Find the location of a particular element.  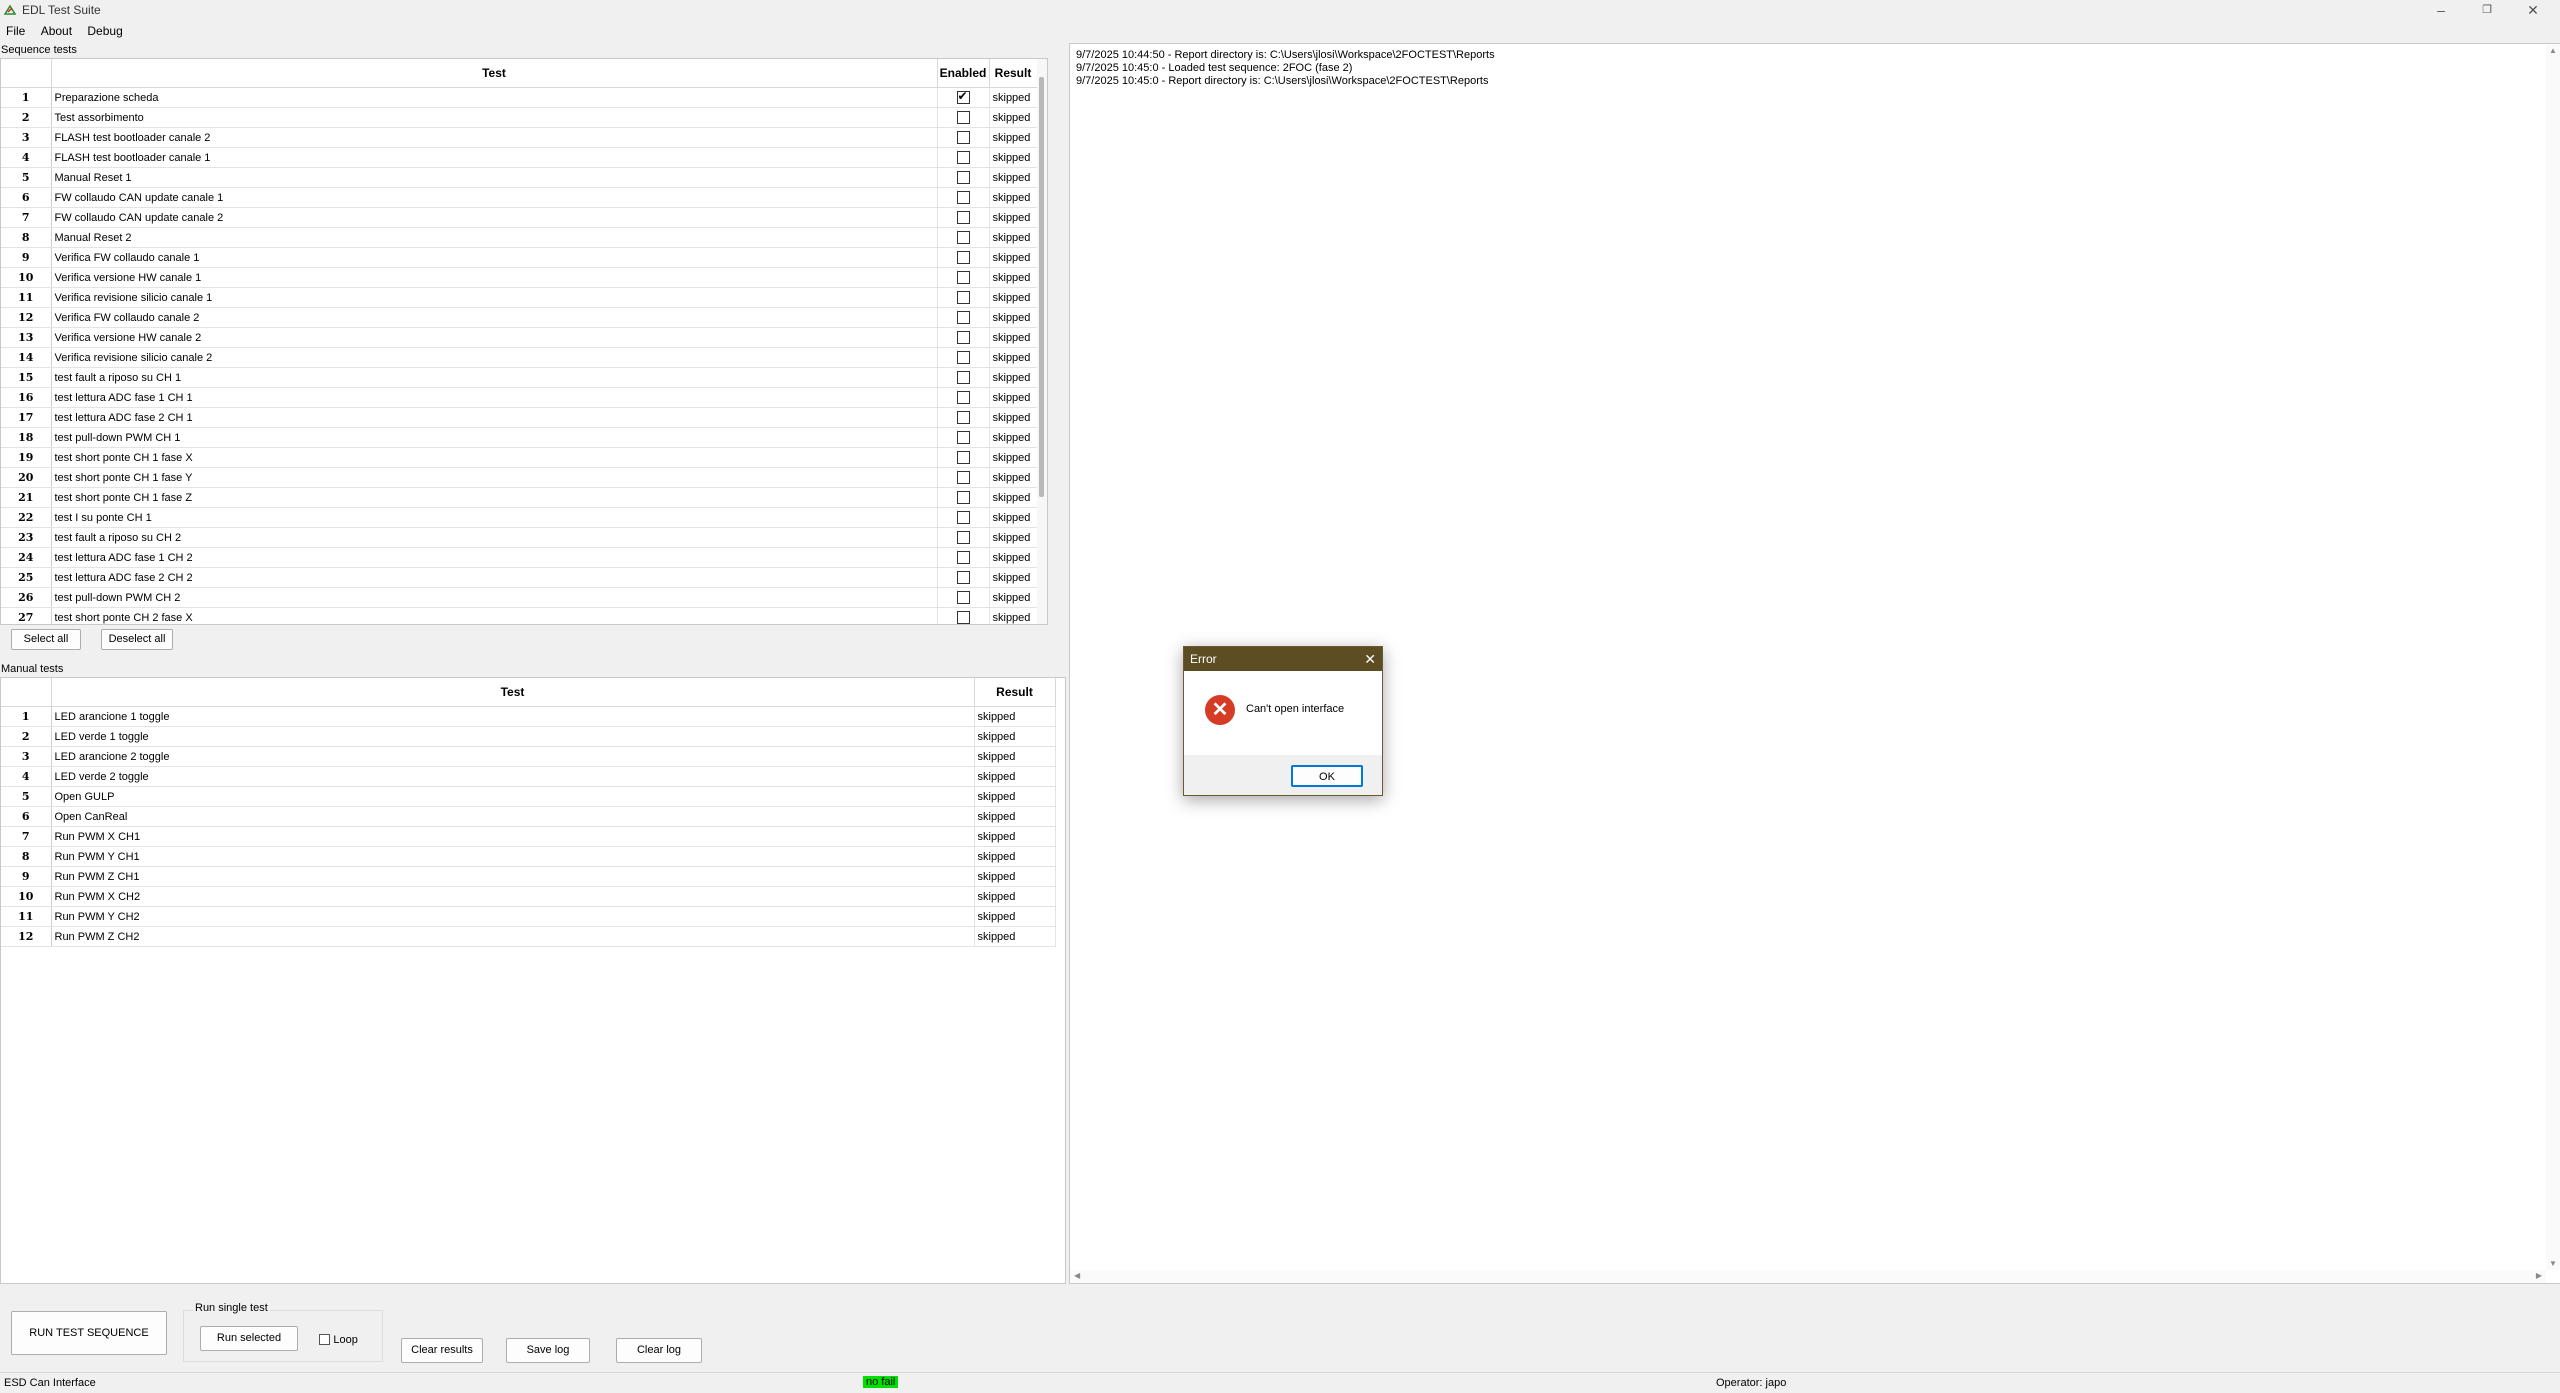

table-row: 12 Verifica FW collaudo canale 2 skipped is located at coordinates (519, 317).